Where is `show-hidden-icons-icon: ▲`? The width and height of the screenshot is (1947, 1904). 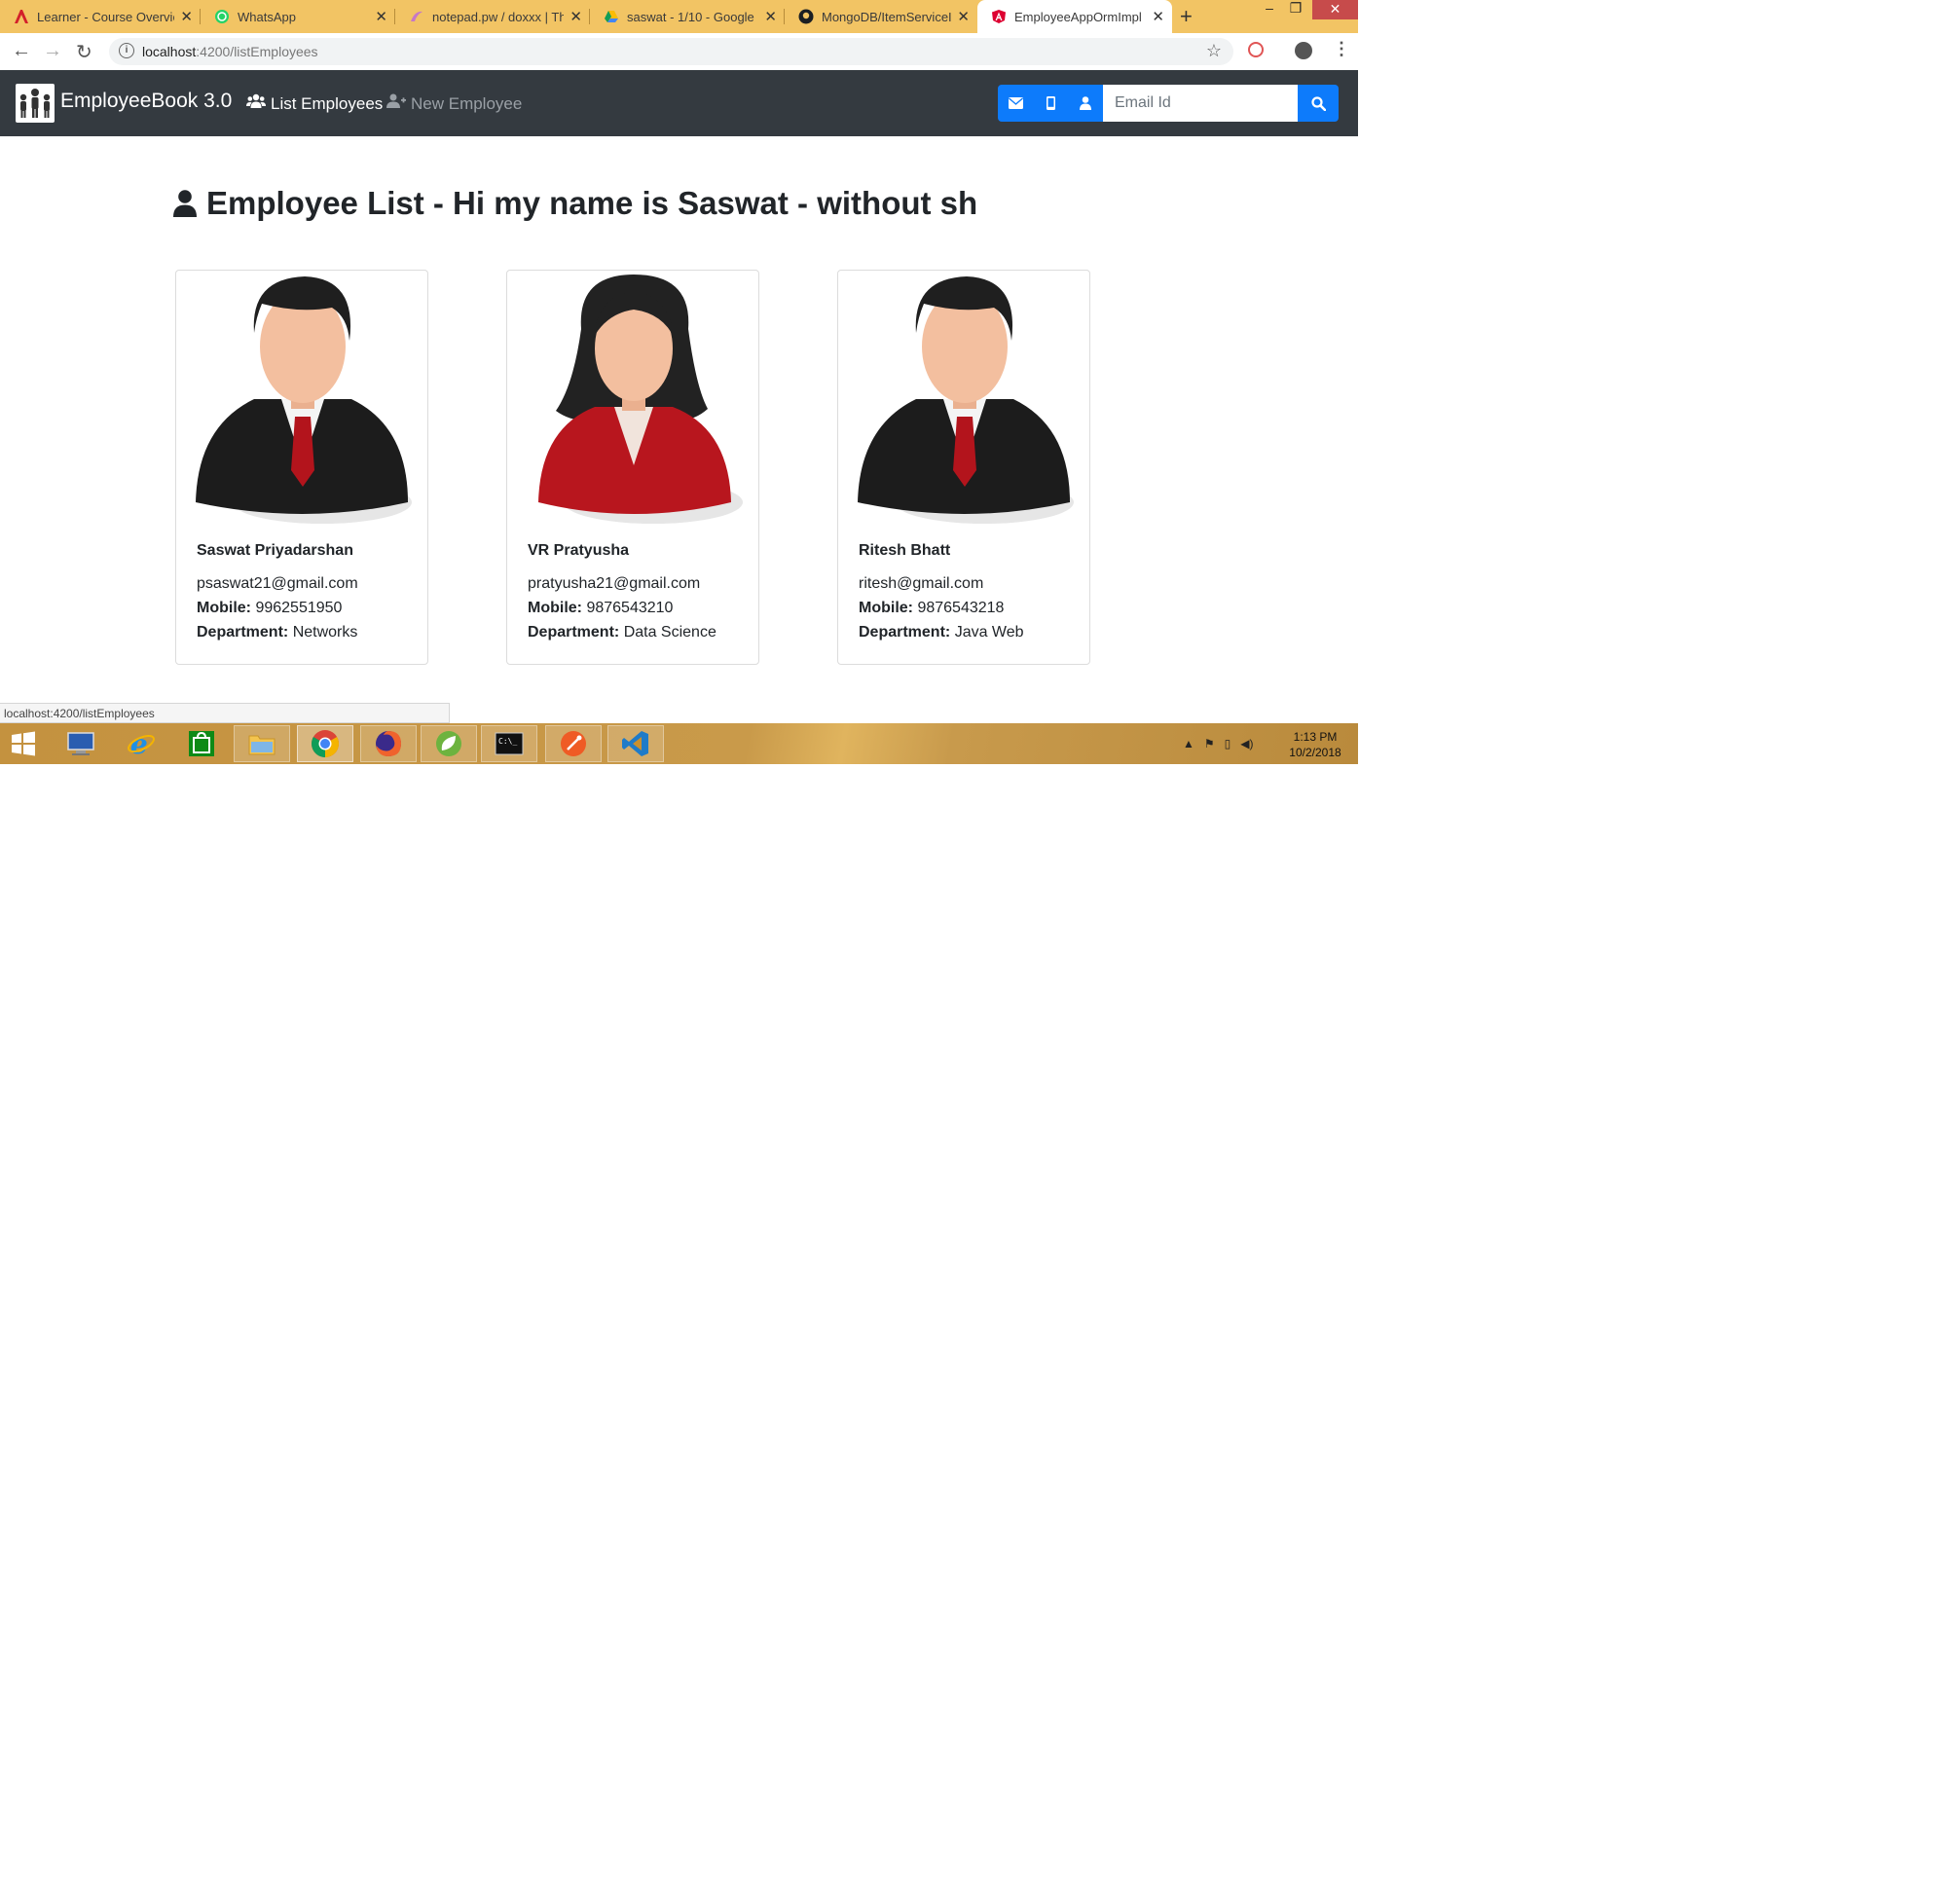
show-hidden-icons-icon: ▲ is located at coordinates (1188, 744).